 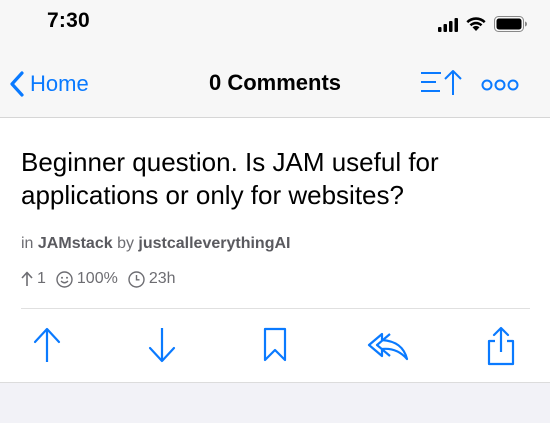 What do you see at coordinates (64, 279) in the screenshot?
I see `smiley-icon` at bounding box center [64, 279].